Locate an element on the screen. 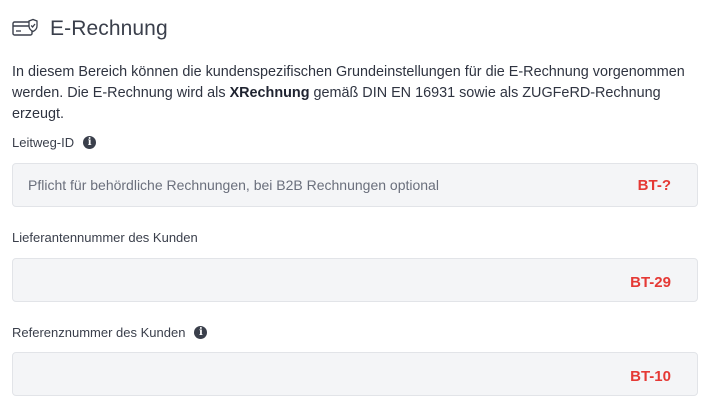 The height and width of the screenshot is (414, 714). referenznummer-field: BT-10 is located at coordinates (355, 374).